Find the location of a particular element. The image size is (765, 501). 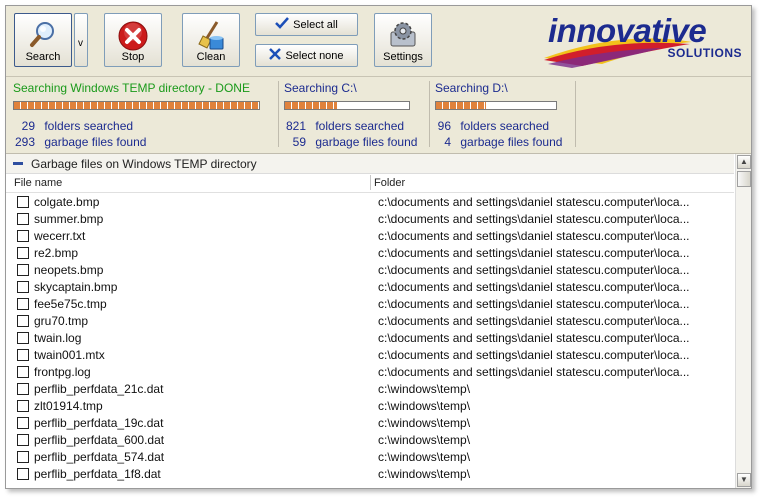

checkmark-icon is located at coordinates (282, 24).